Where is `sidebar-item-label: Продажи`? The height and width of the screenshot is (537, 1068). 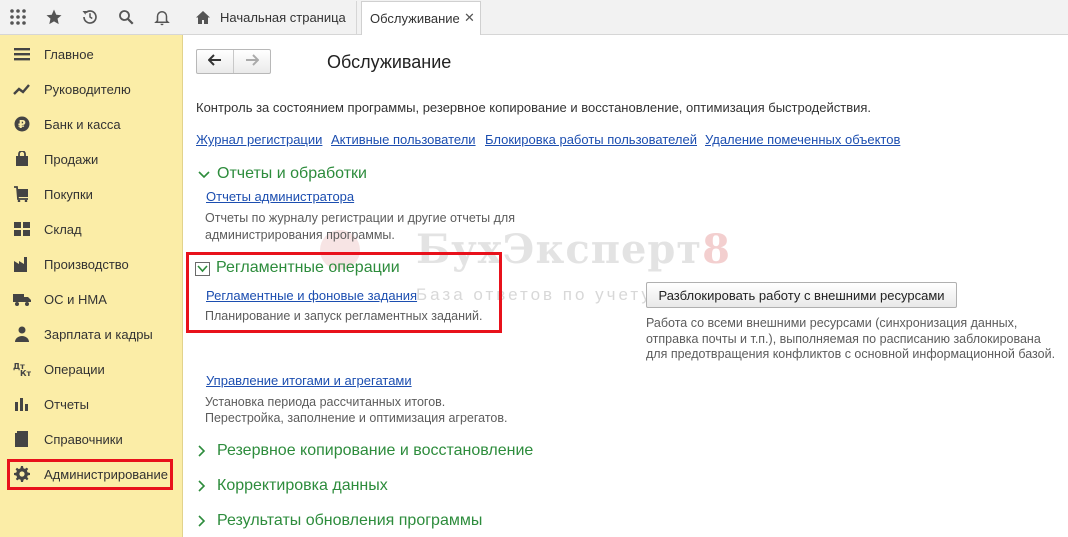 sidebar-item-label: Продажи is located at coordinates (71, 159).